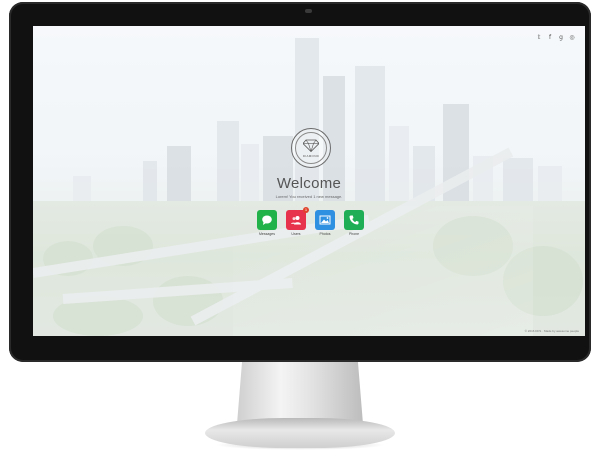  What do you see at coordinates (325, 234) in the screenshot?
I see `app-label: Photos` at bounding box center [325, 234].